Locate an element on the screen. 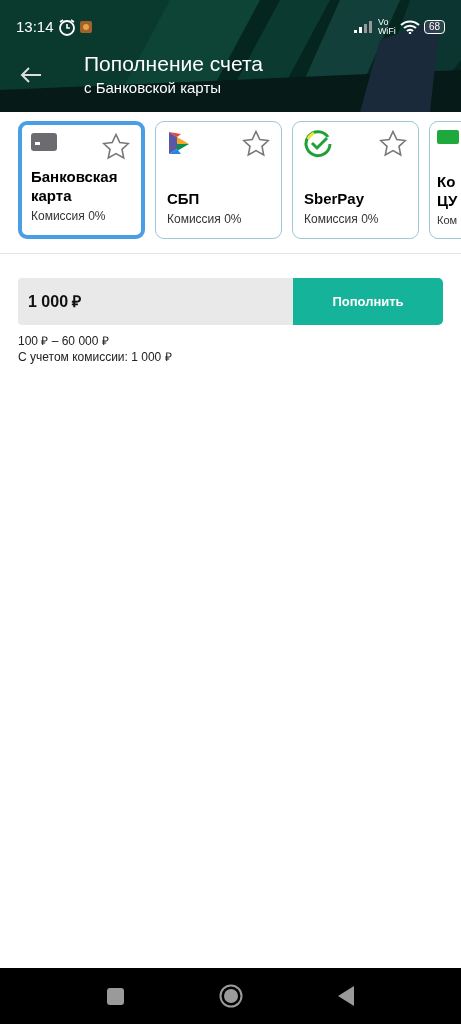  wifi-icon is located at coordinates (409, 27).